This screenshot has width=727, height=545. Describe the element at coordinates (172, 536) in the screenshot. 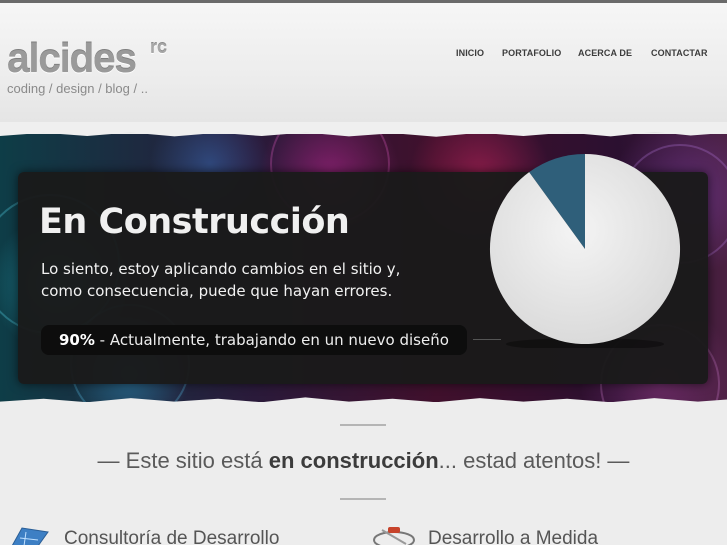

I see `service-label: Consultoría de Desarrollo` at that location.